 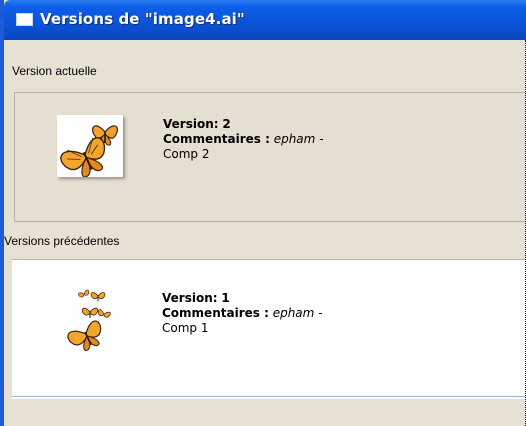 What do you see at coordinates (62, 241) in the screenshot?
I see `previous-versions-label: Versions précédentes` at bounding box center [62, 241].